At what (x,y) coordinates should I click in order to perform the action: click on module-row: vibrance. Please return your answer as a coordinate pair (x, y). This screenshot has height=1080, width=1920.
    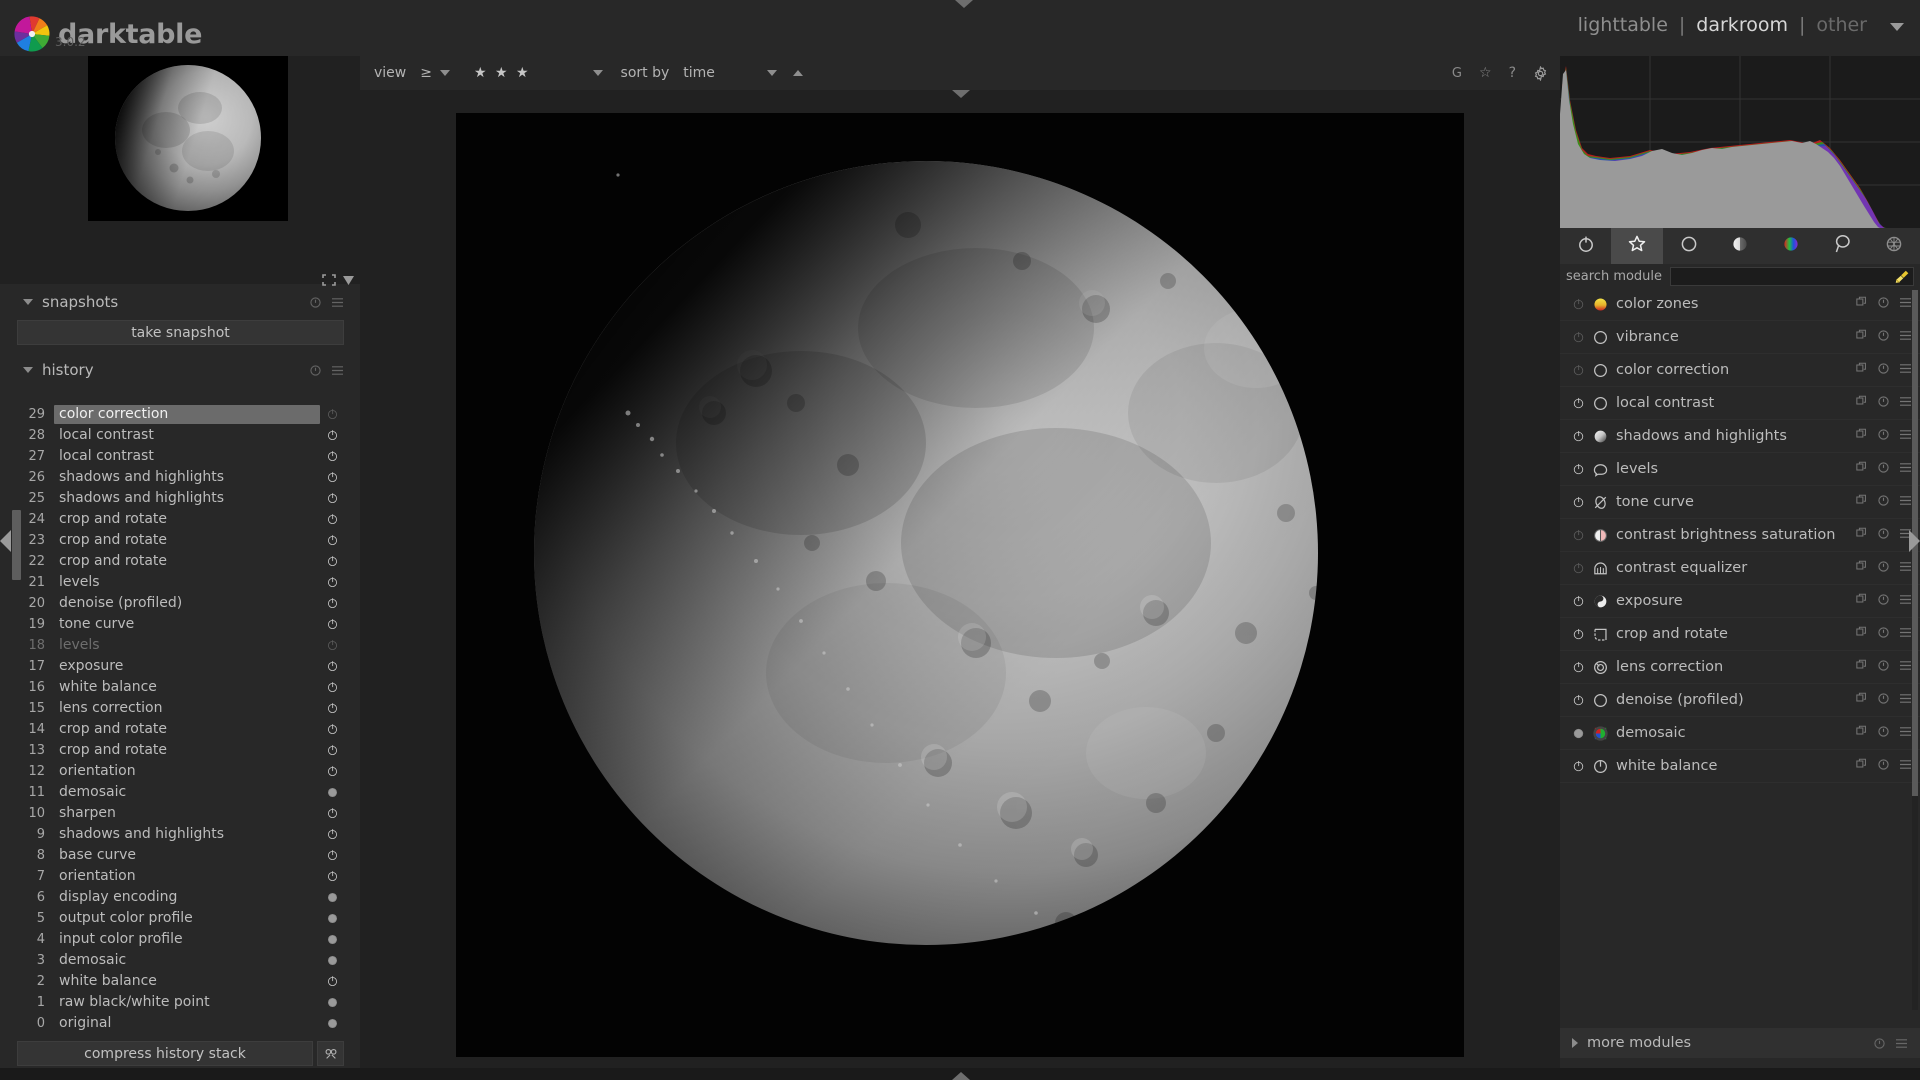
    Looking at the image, I should click on (1740, 337).